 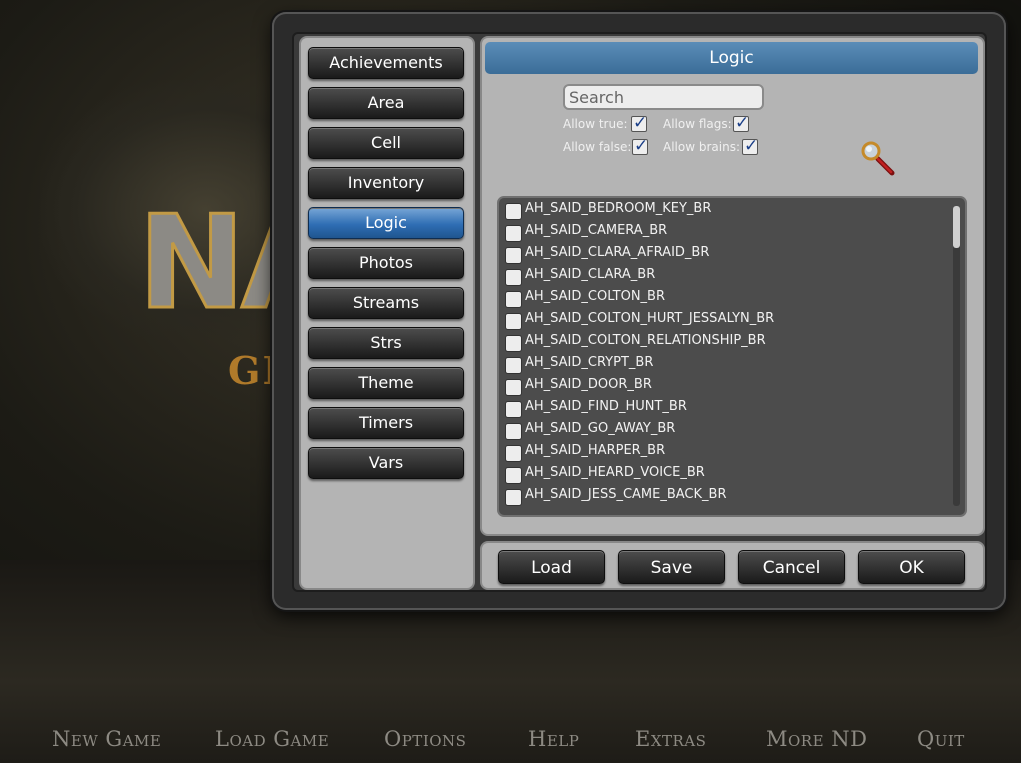 What do you see at coordinates (750, 146) in the screenshot?
I see `allow-brains-checkbox` at bounding box center [750, 146].